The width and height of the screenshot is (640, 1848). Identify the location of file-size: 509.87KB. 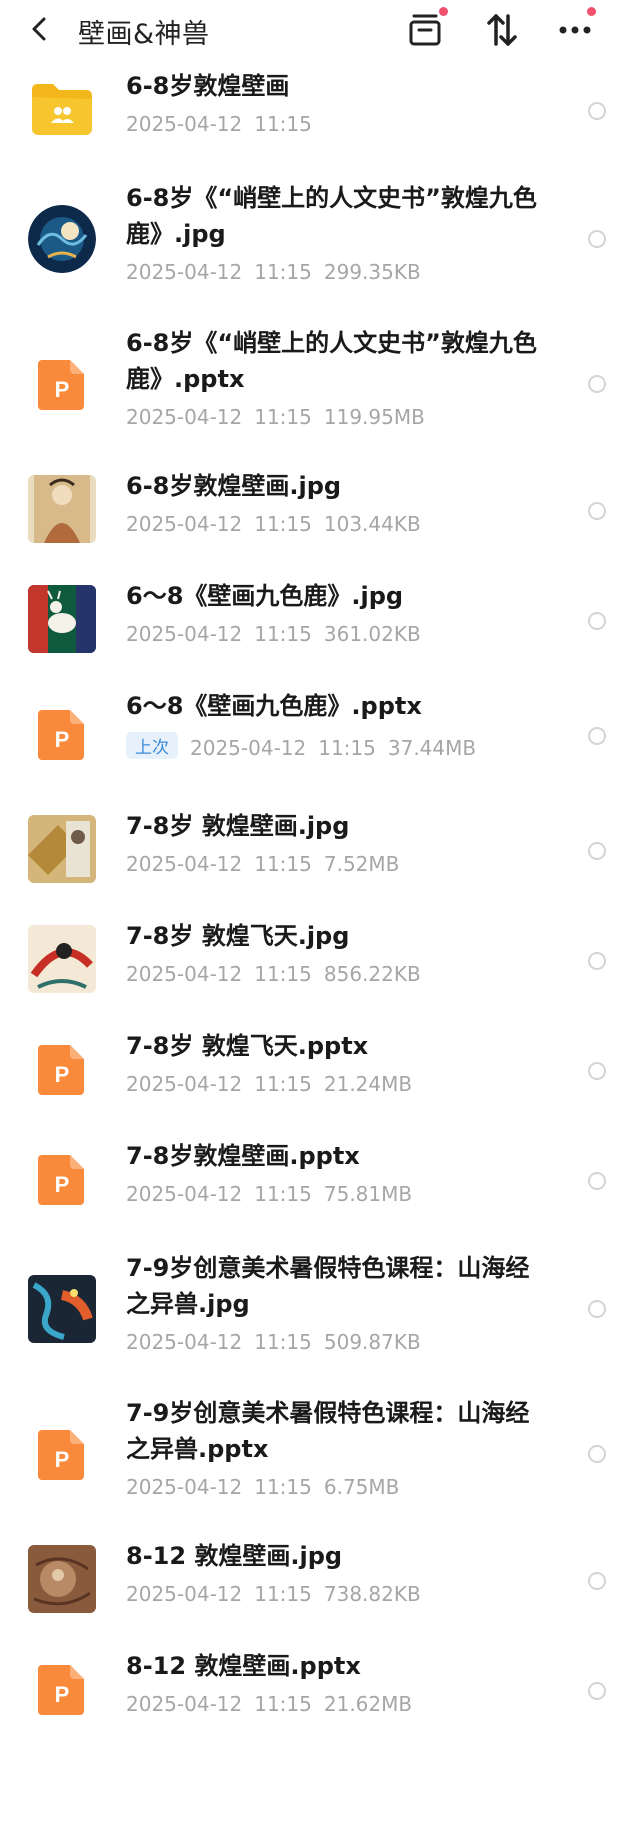
(372, 1342).